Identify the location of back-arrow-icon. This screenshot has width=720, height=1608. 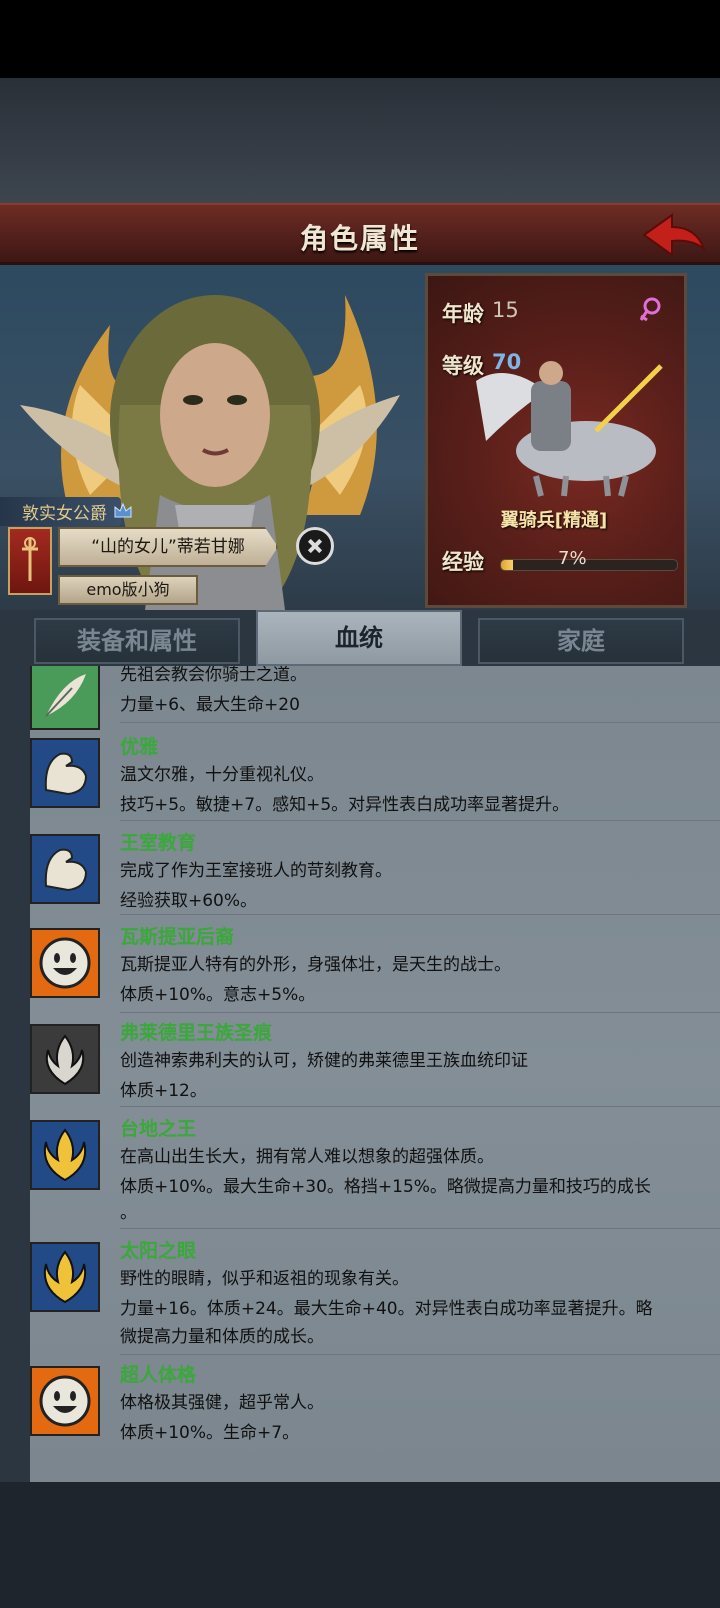
(674, 236).